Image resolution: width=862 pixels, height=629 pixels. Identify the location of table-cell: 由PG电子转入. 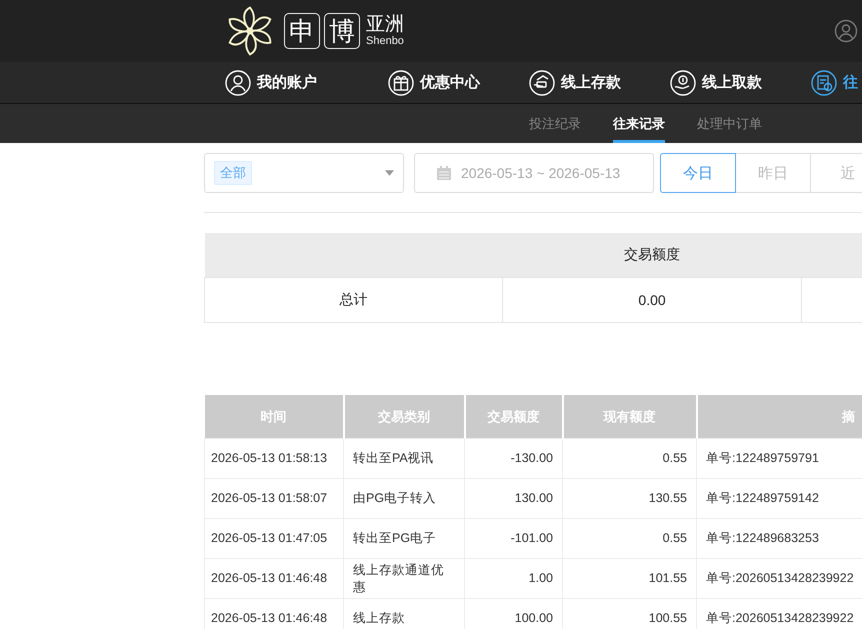
(404, 498).